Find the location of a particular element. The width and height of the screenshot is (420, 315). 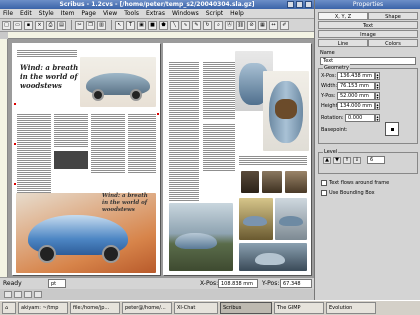

last-page-button is located at coordinates (38, 294).